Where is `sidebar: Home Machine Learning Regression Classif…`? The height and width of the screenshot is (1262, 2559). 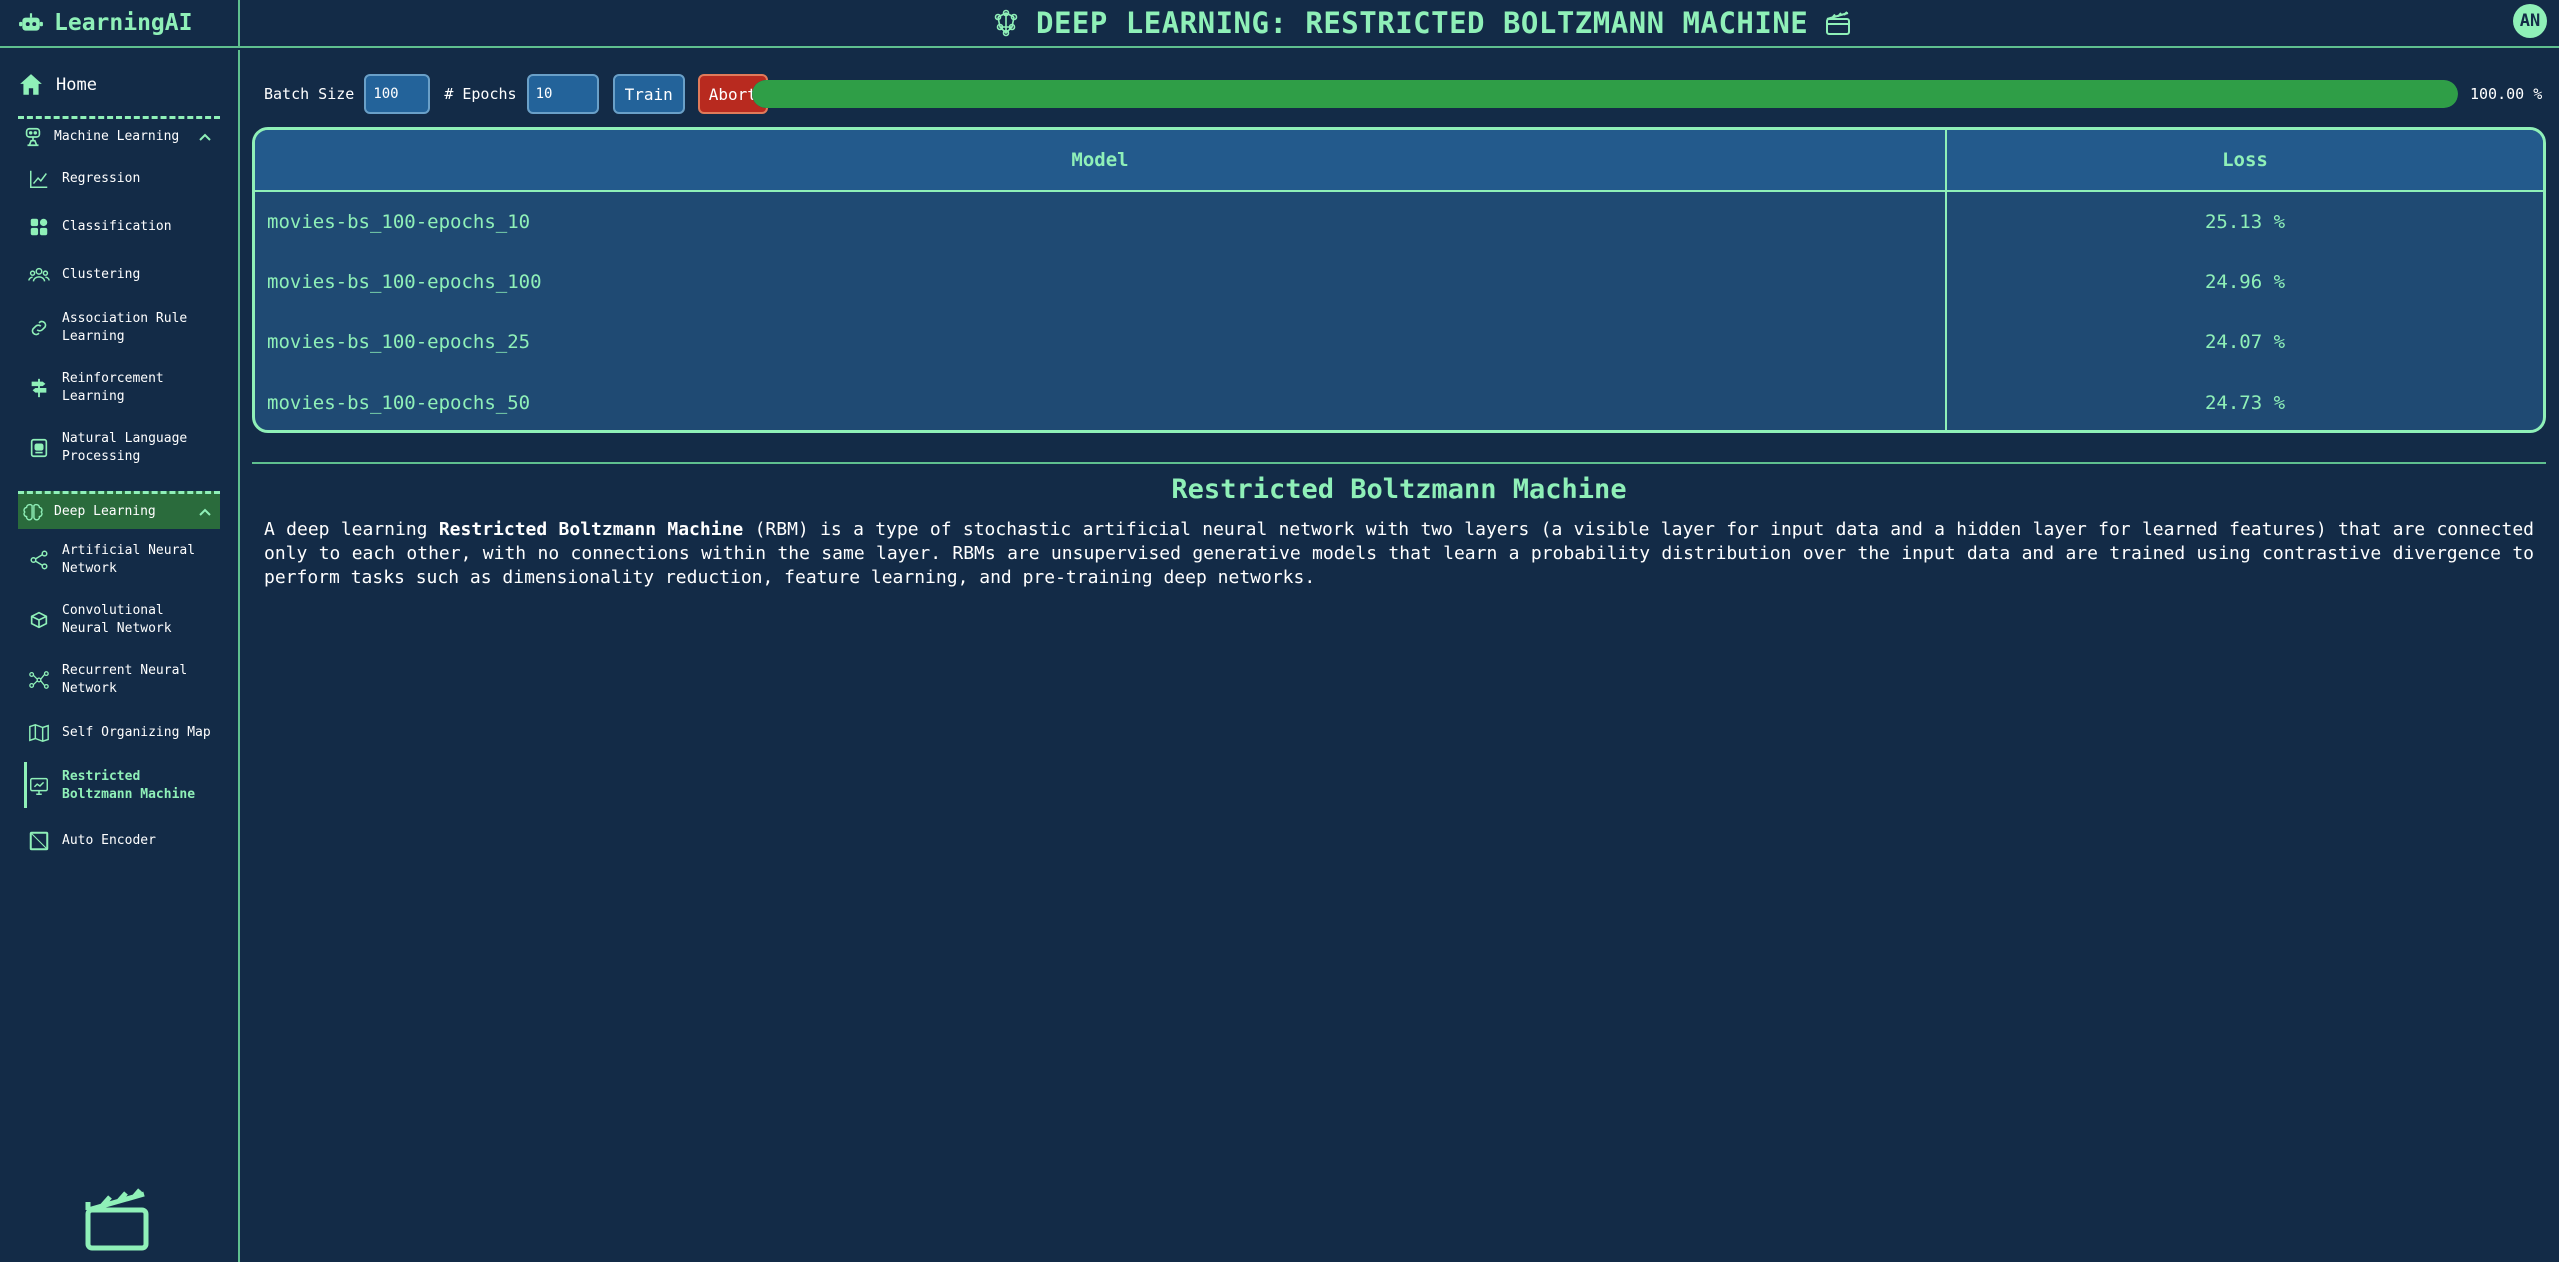
sidebar: Home Machine Learning Regression Classif… is located at coordinates (120, 656).